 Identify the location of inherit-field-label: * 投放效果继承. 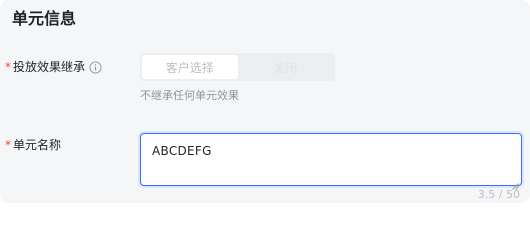
(53, 67).